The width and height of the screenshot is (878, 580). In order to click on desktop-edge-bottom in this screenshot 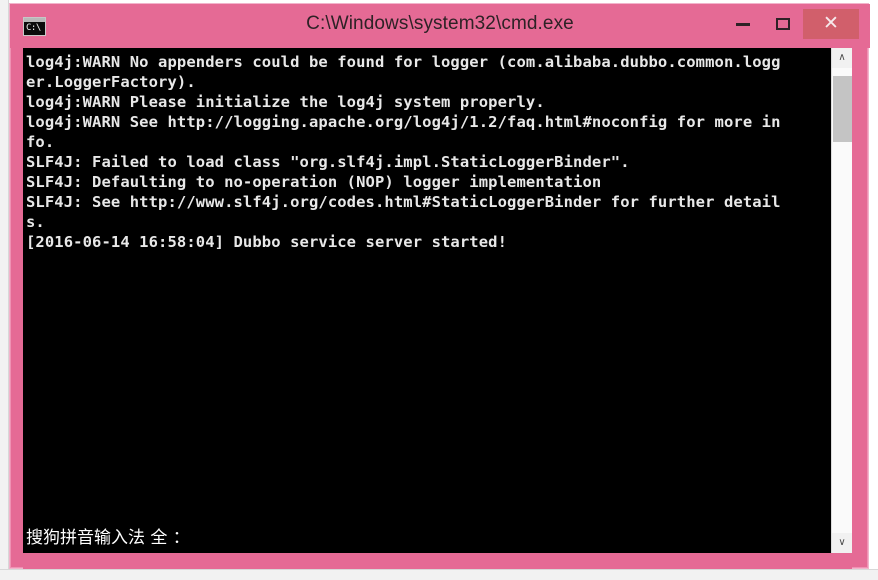, I will do `click(439, 574)`.